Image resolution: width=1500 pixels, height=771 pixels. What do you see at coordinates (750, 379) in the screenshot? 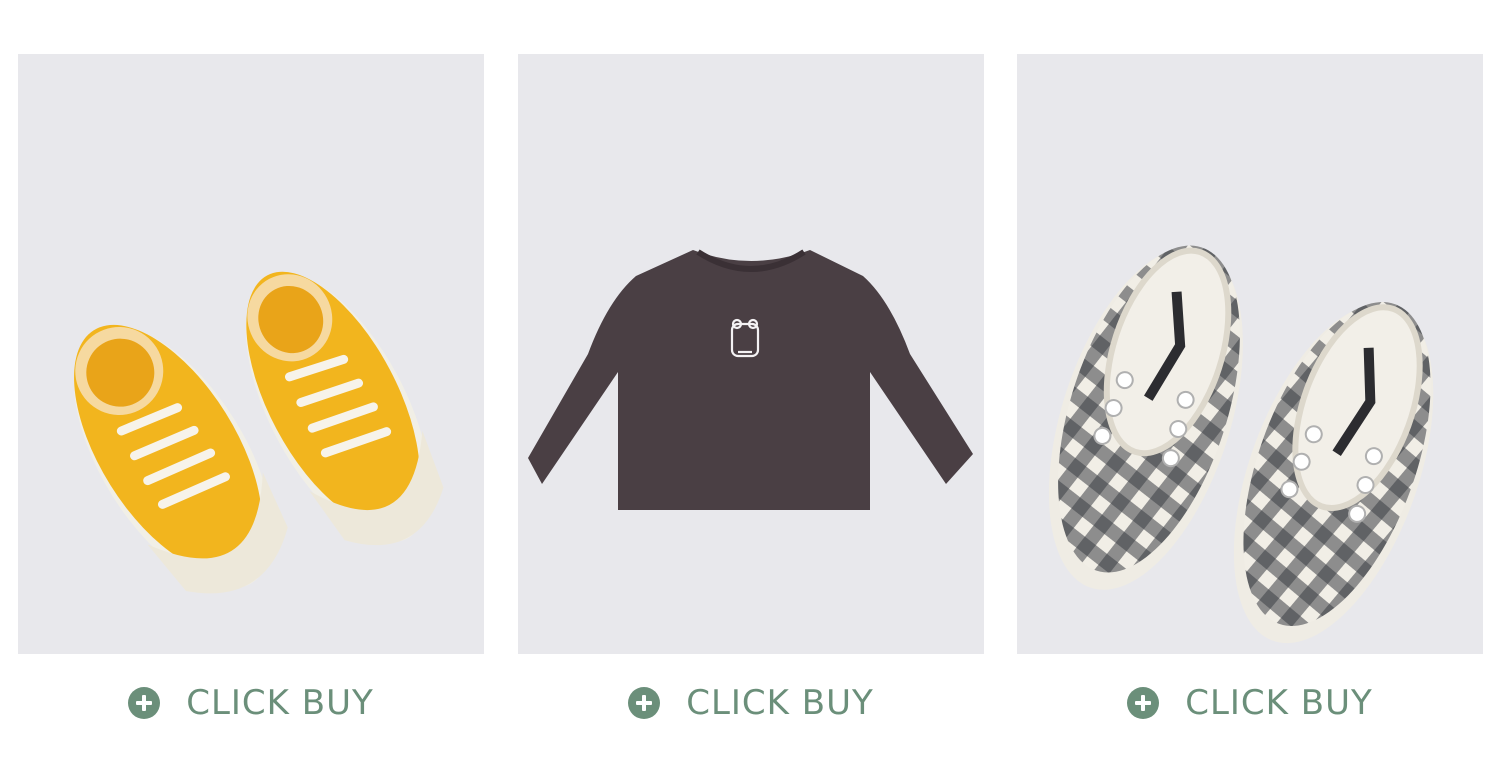
I see `dark-longsleeve-tshirt-image` at bounding box center [750, 379].